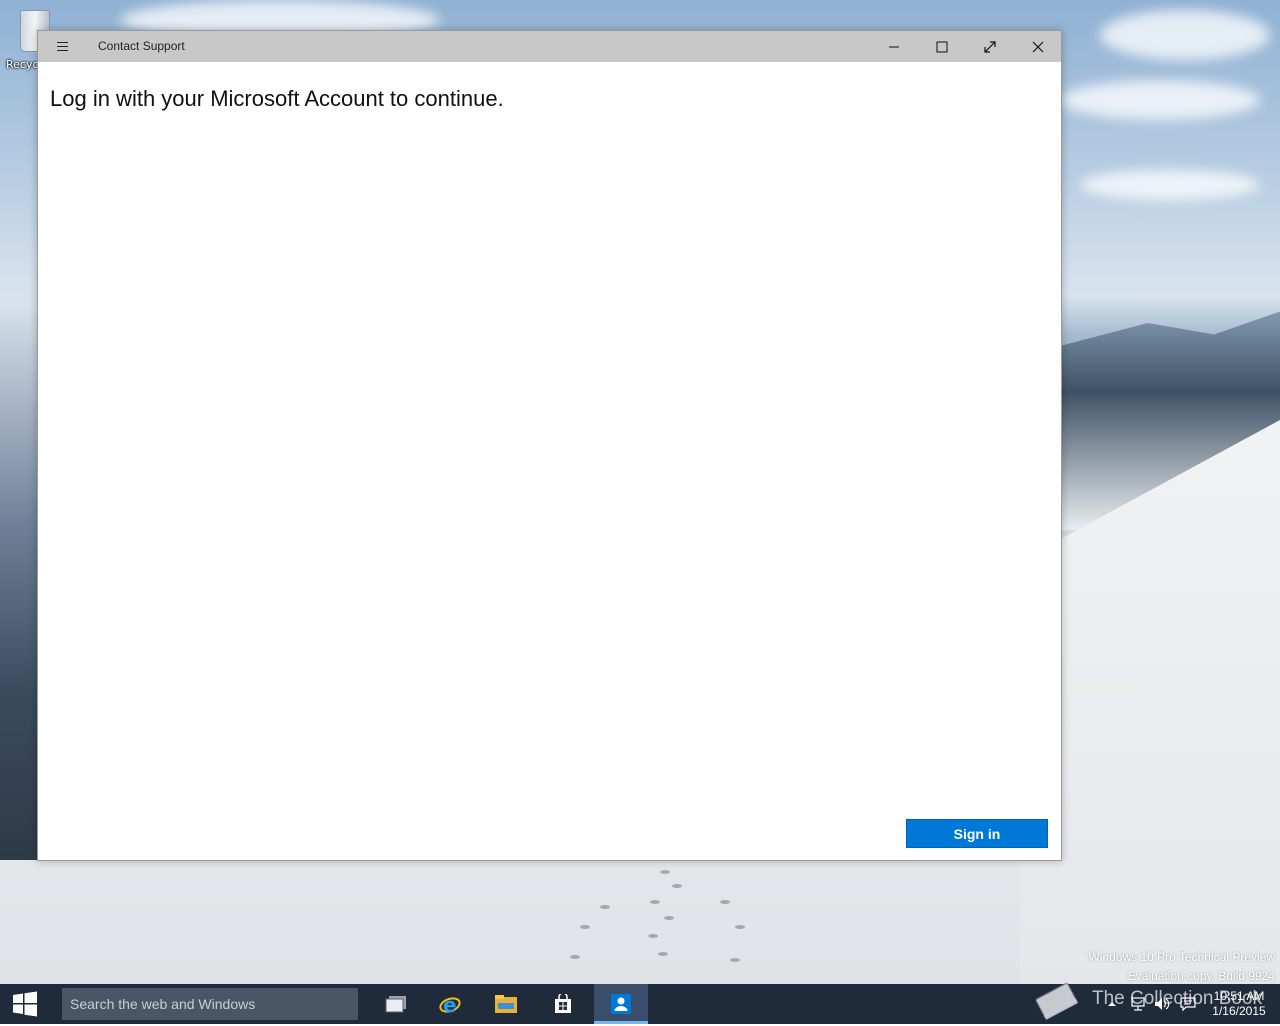 This screenshot has width=1280, height=1026. I want to click on book-logo-icon, so click(1056, 1000).